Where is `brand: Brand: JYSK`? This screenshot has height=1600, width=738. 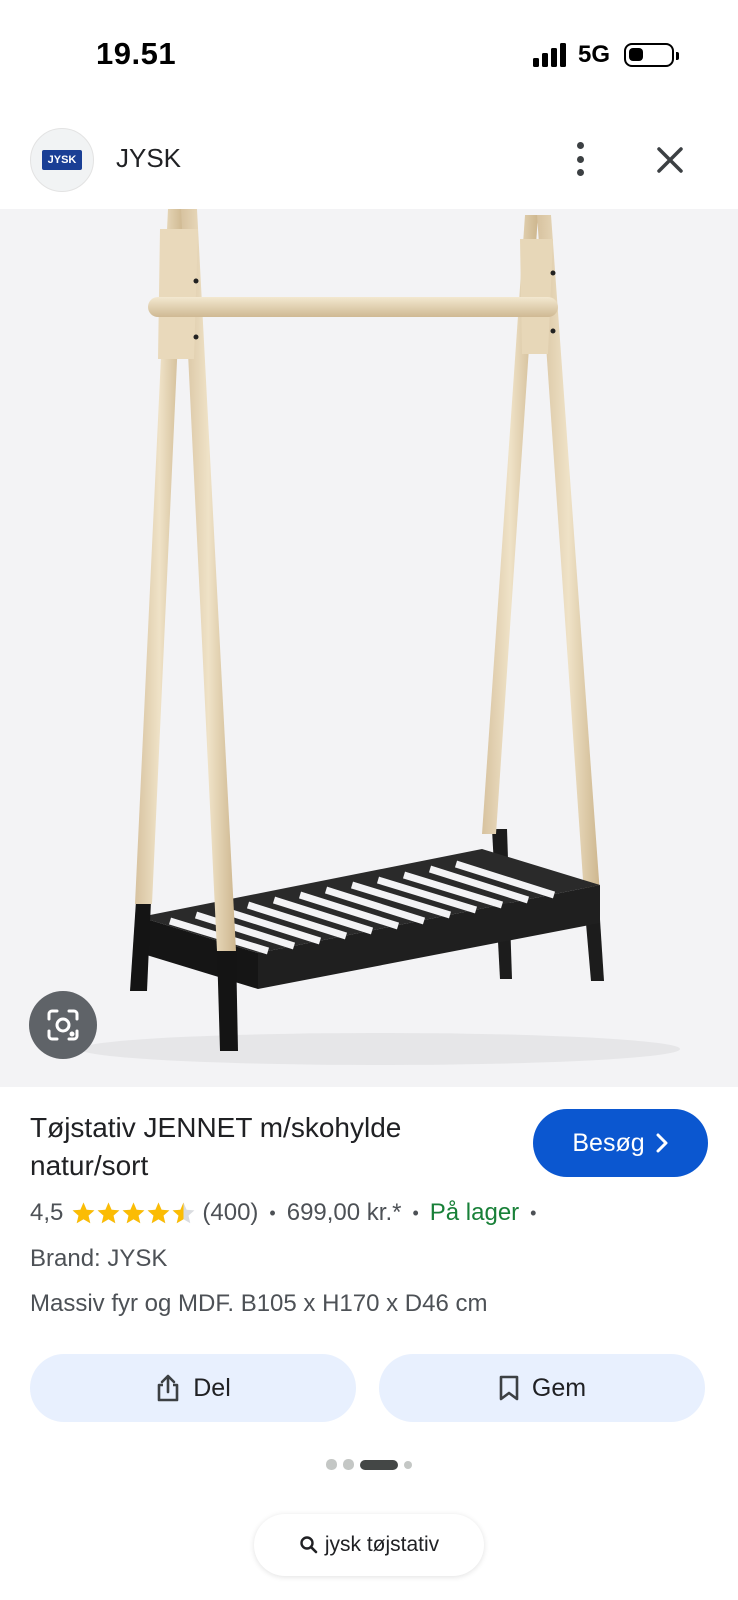 brand: Brand: JYSK is located at coordinates (99, 1258).